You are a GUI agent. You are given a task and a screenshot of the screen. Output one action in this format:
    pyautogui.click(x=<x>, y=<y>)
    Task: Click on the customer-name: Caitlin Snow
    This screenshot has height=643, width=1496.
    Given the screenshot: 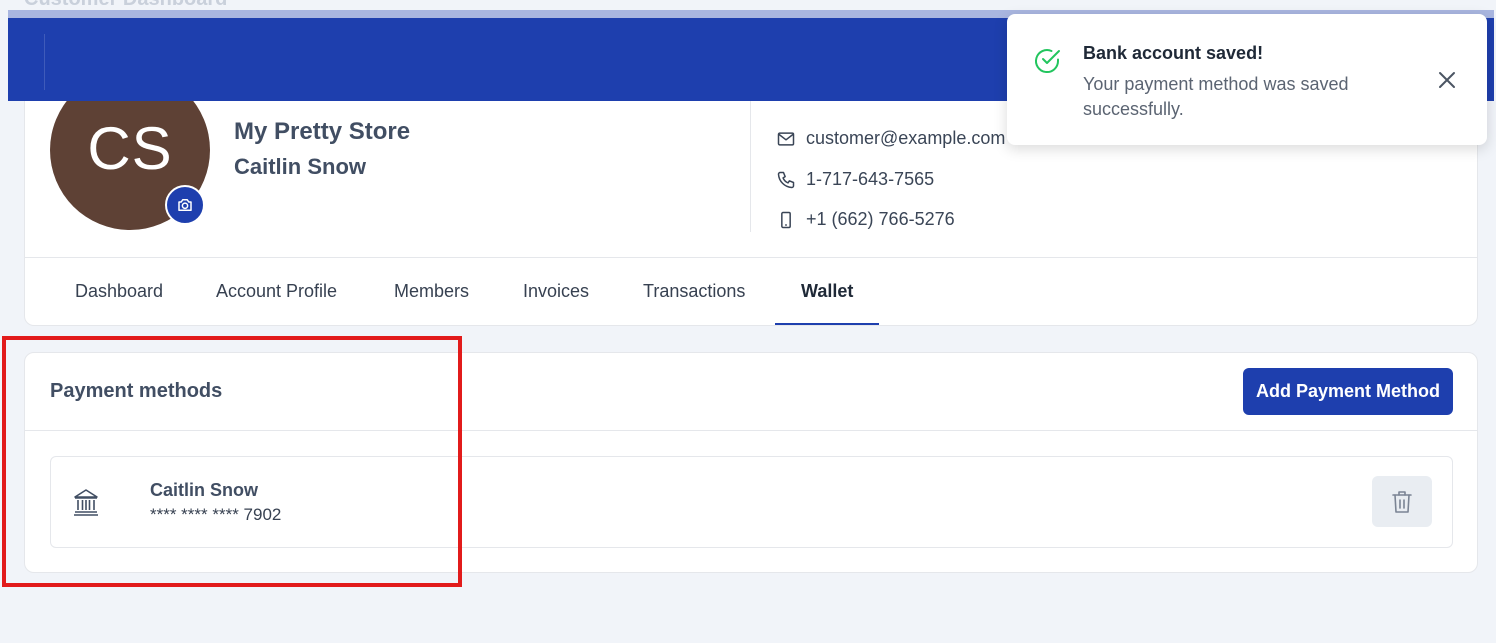 What is the action you would take?
    pyautogui.click(x=300, y=166)
    